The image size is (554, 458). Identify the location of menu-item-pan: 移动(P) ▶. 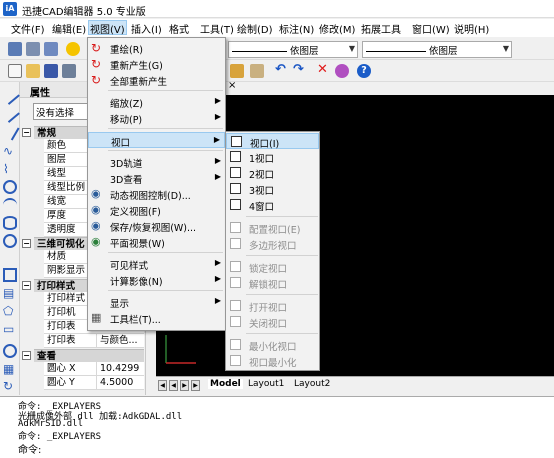
(156, 118).